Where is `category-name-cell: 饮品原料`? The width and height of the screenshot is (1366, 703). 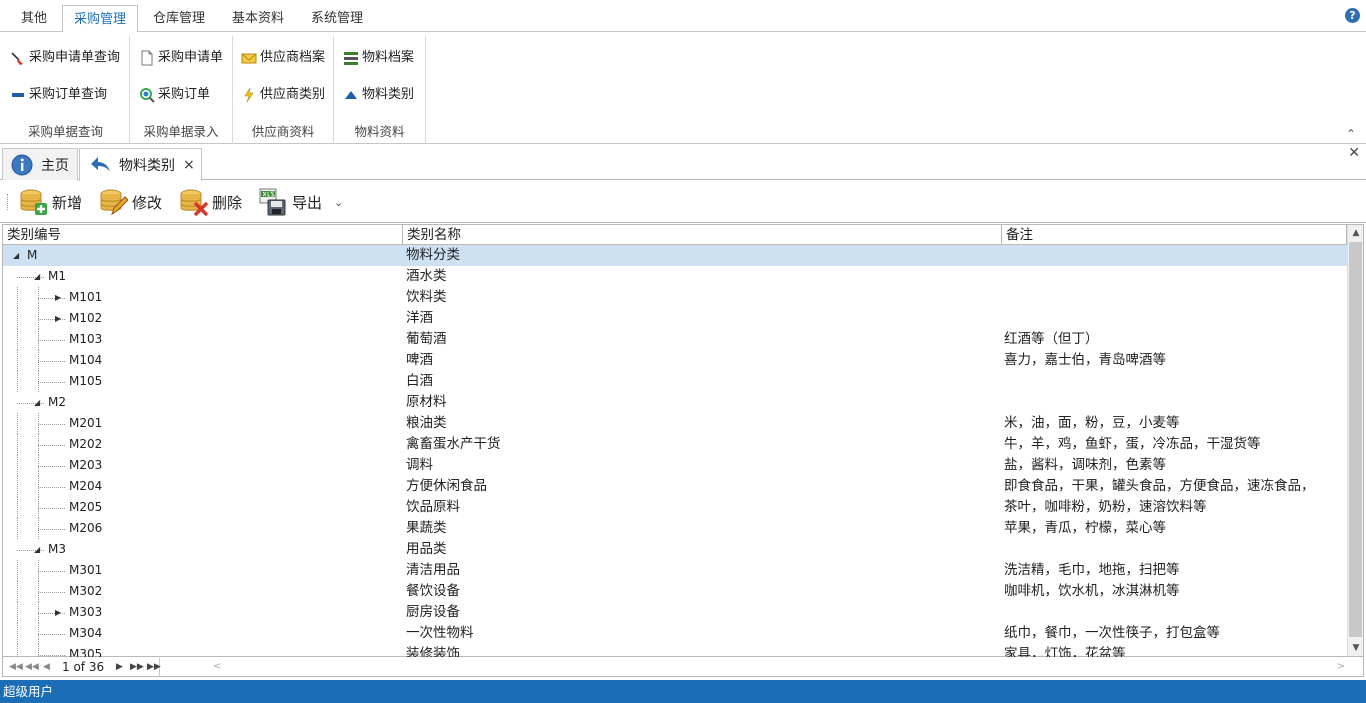
category-name-cell: 饮品原料 is located at coordinates (433, 507).